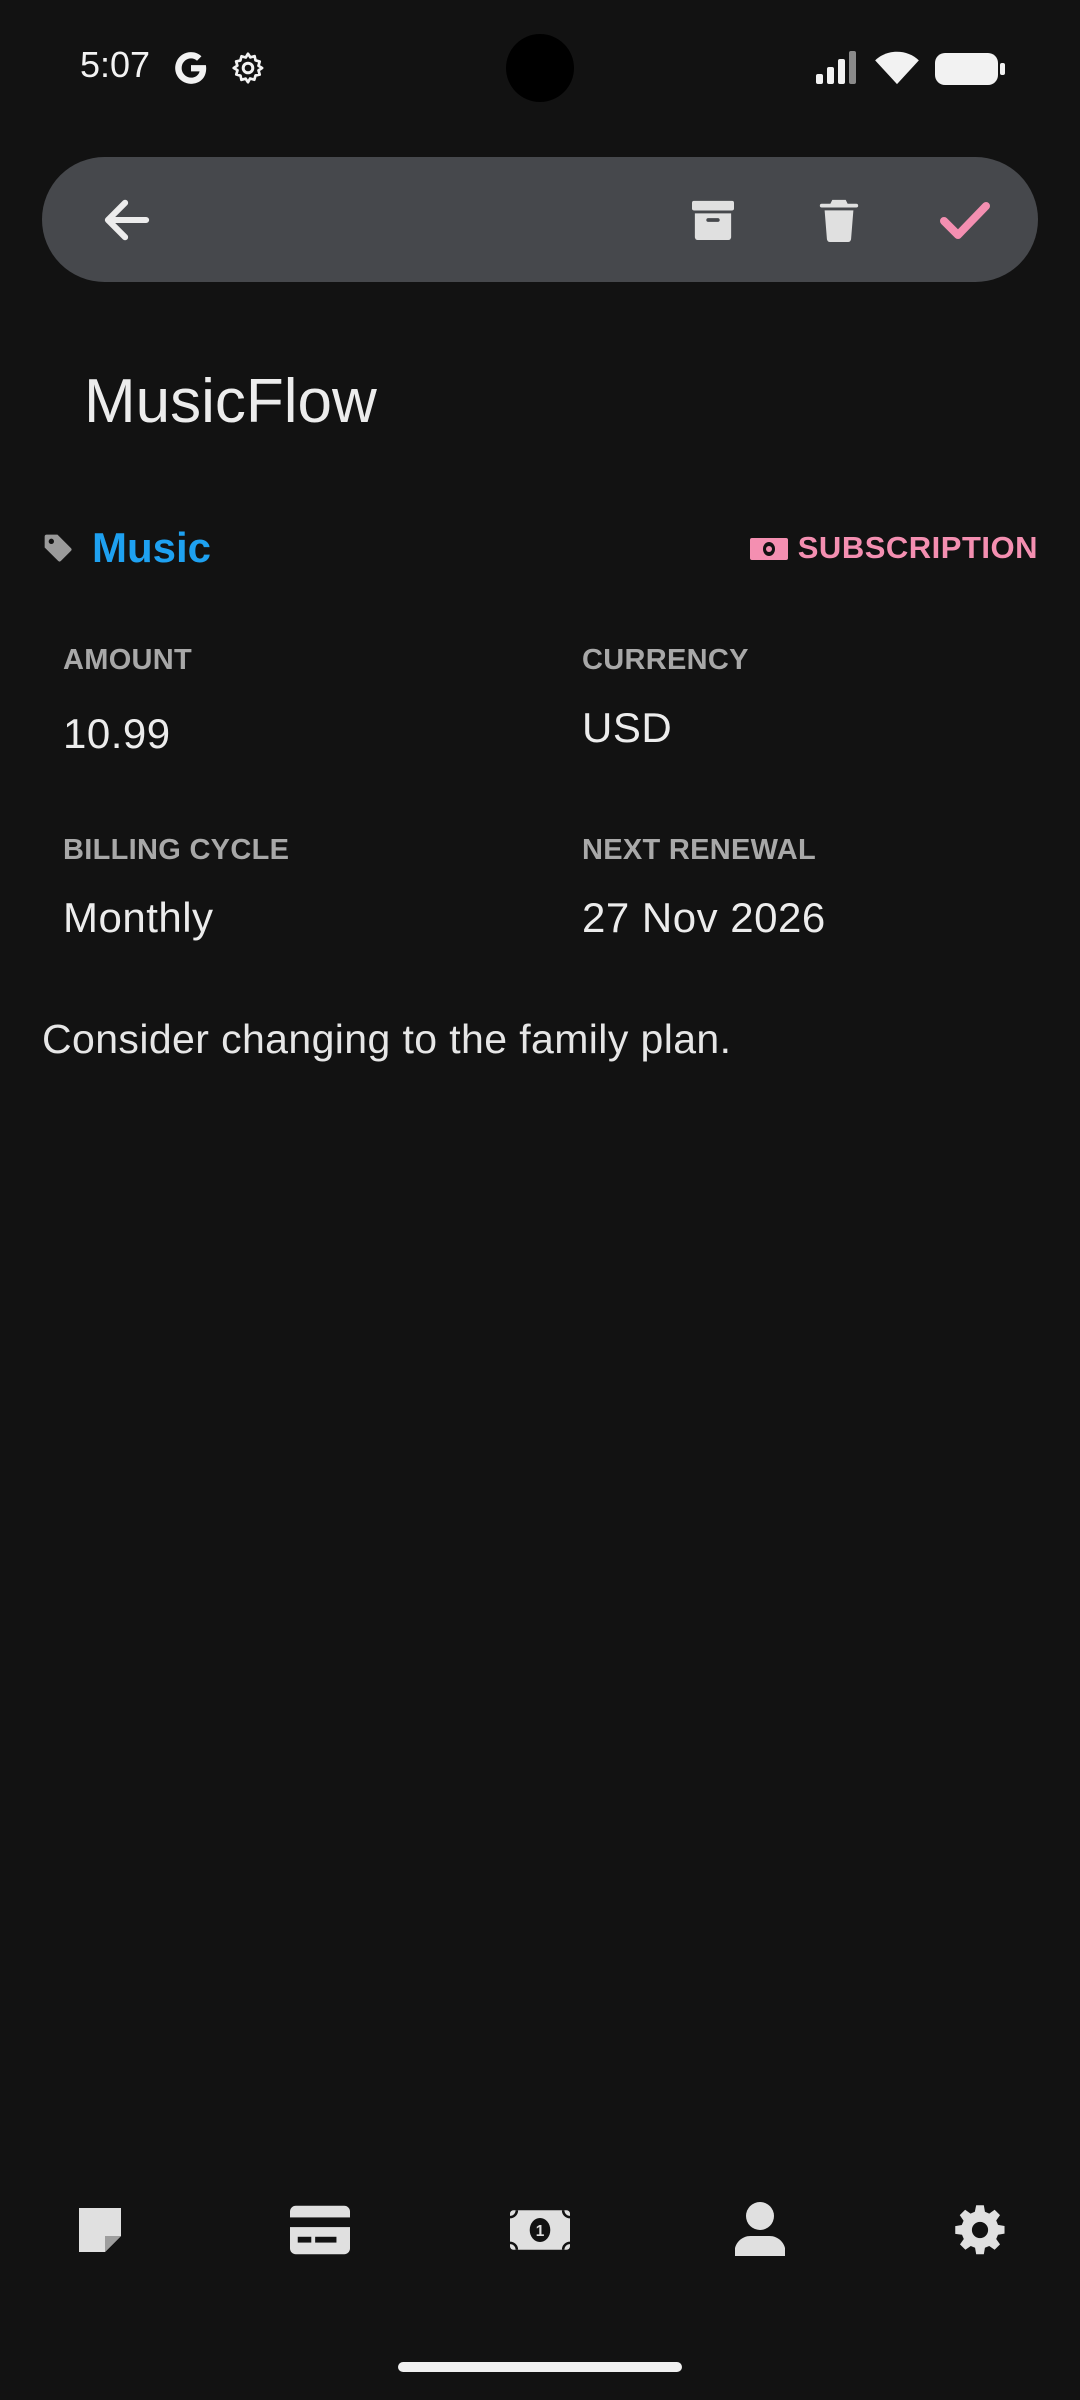 The image size is (1080, 2400). I want to click on note-text: Consider changing to the family plan., so click(387, 1039).